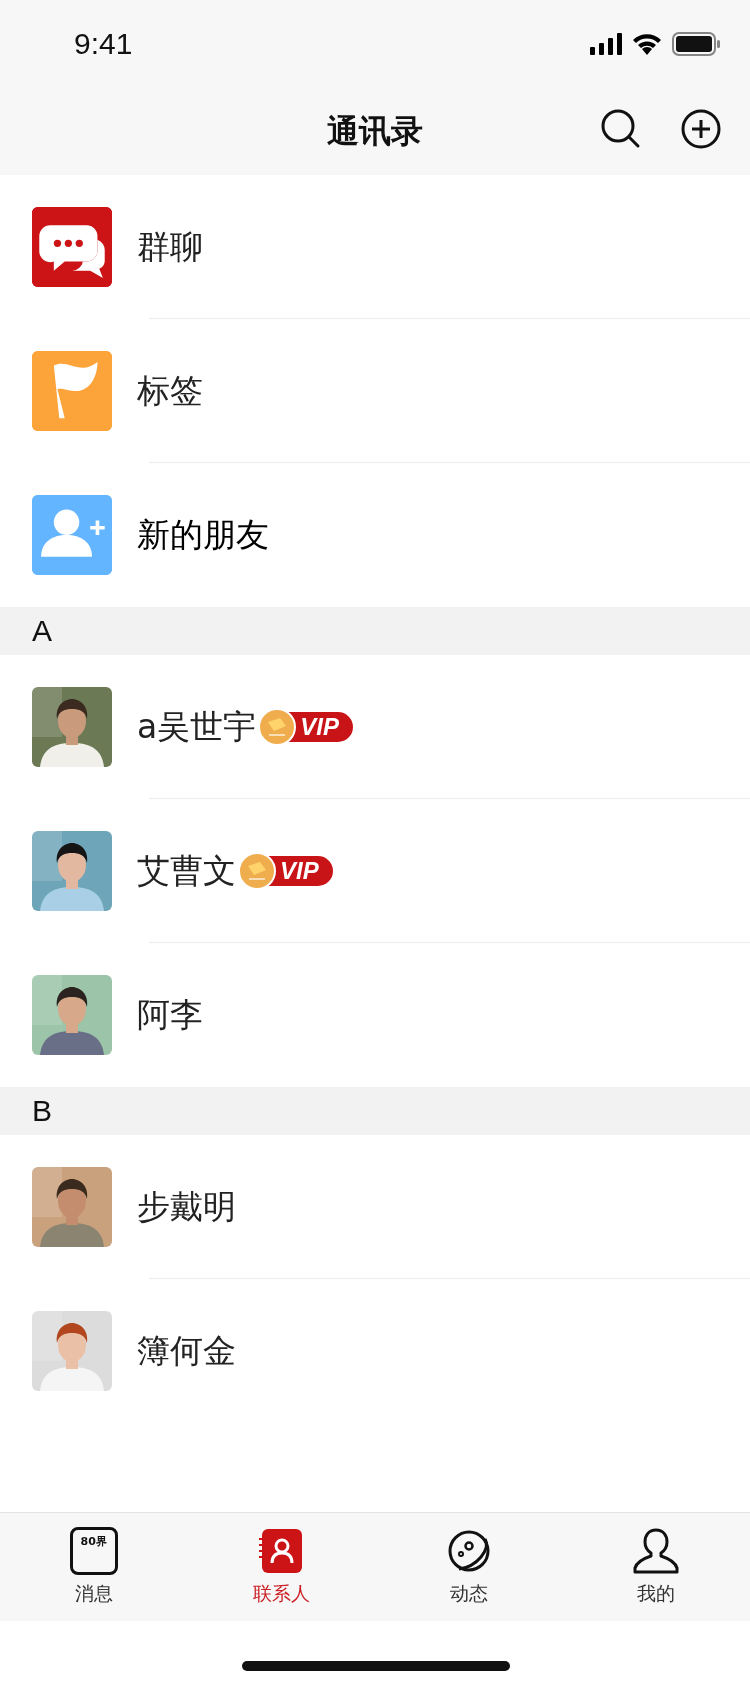 The height and width of the screenshot is (1688, 750). Describe the element at coordinates (701, 129) in the screenshot. I see `add-button` at that location.